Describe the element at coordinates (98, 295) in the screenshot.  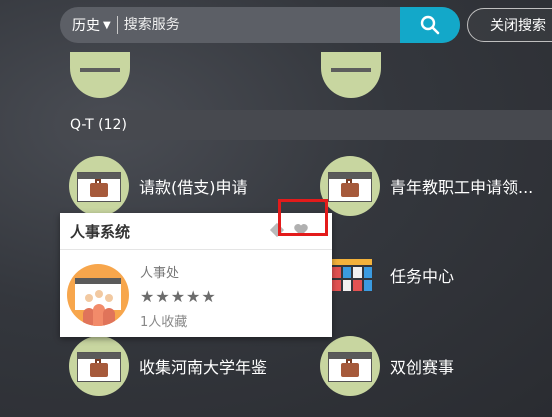
I see `people-icon` at that location.